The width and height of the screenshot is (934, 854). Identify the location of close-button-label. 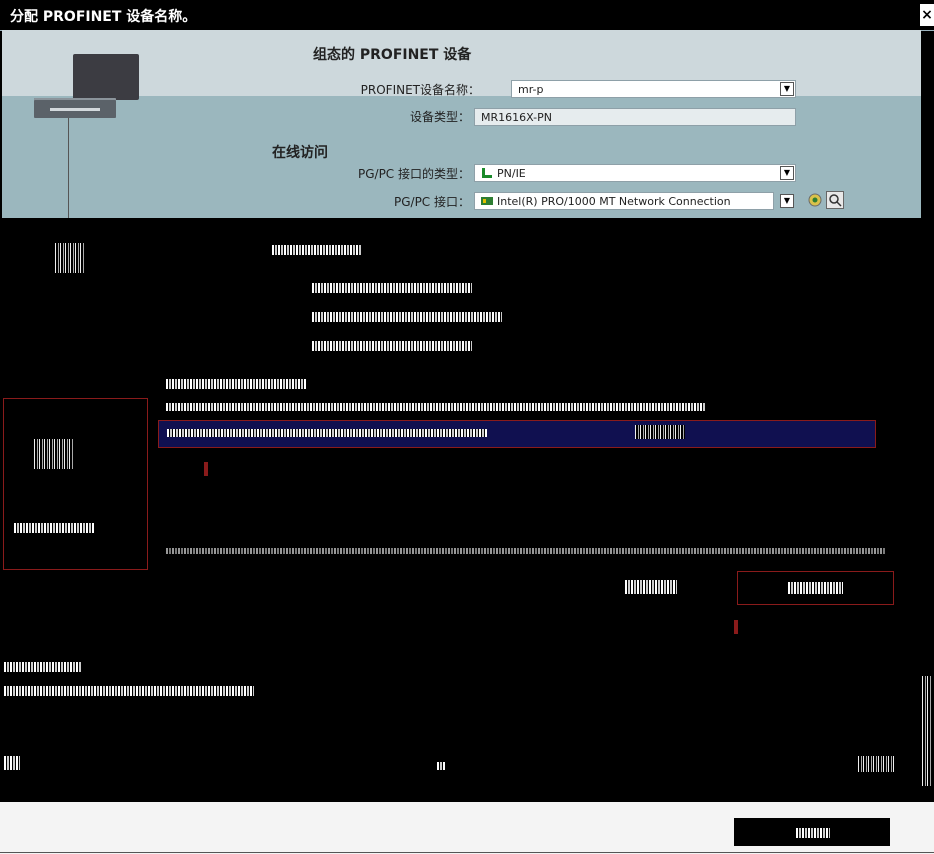
(813, 833).